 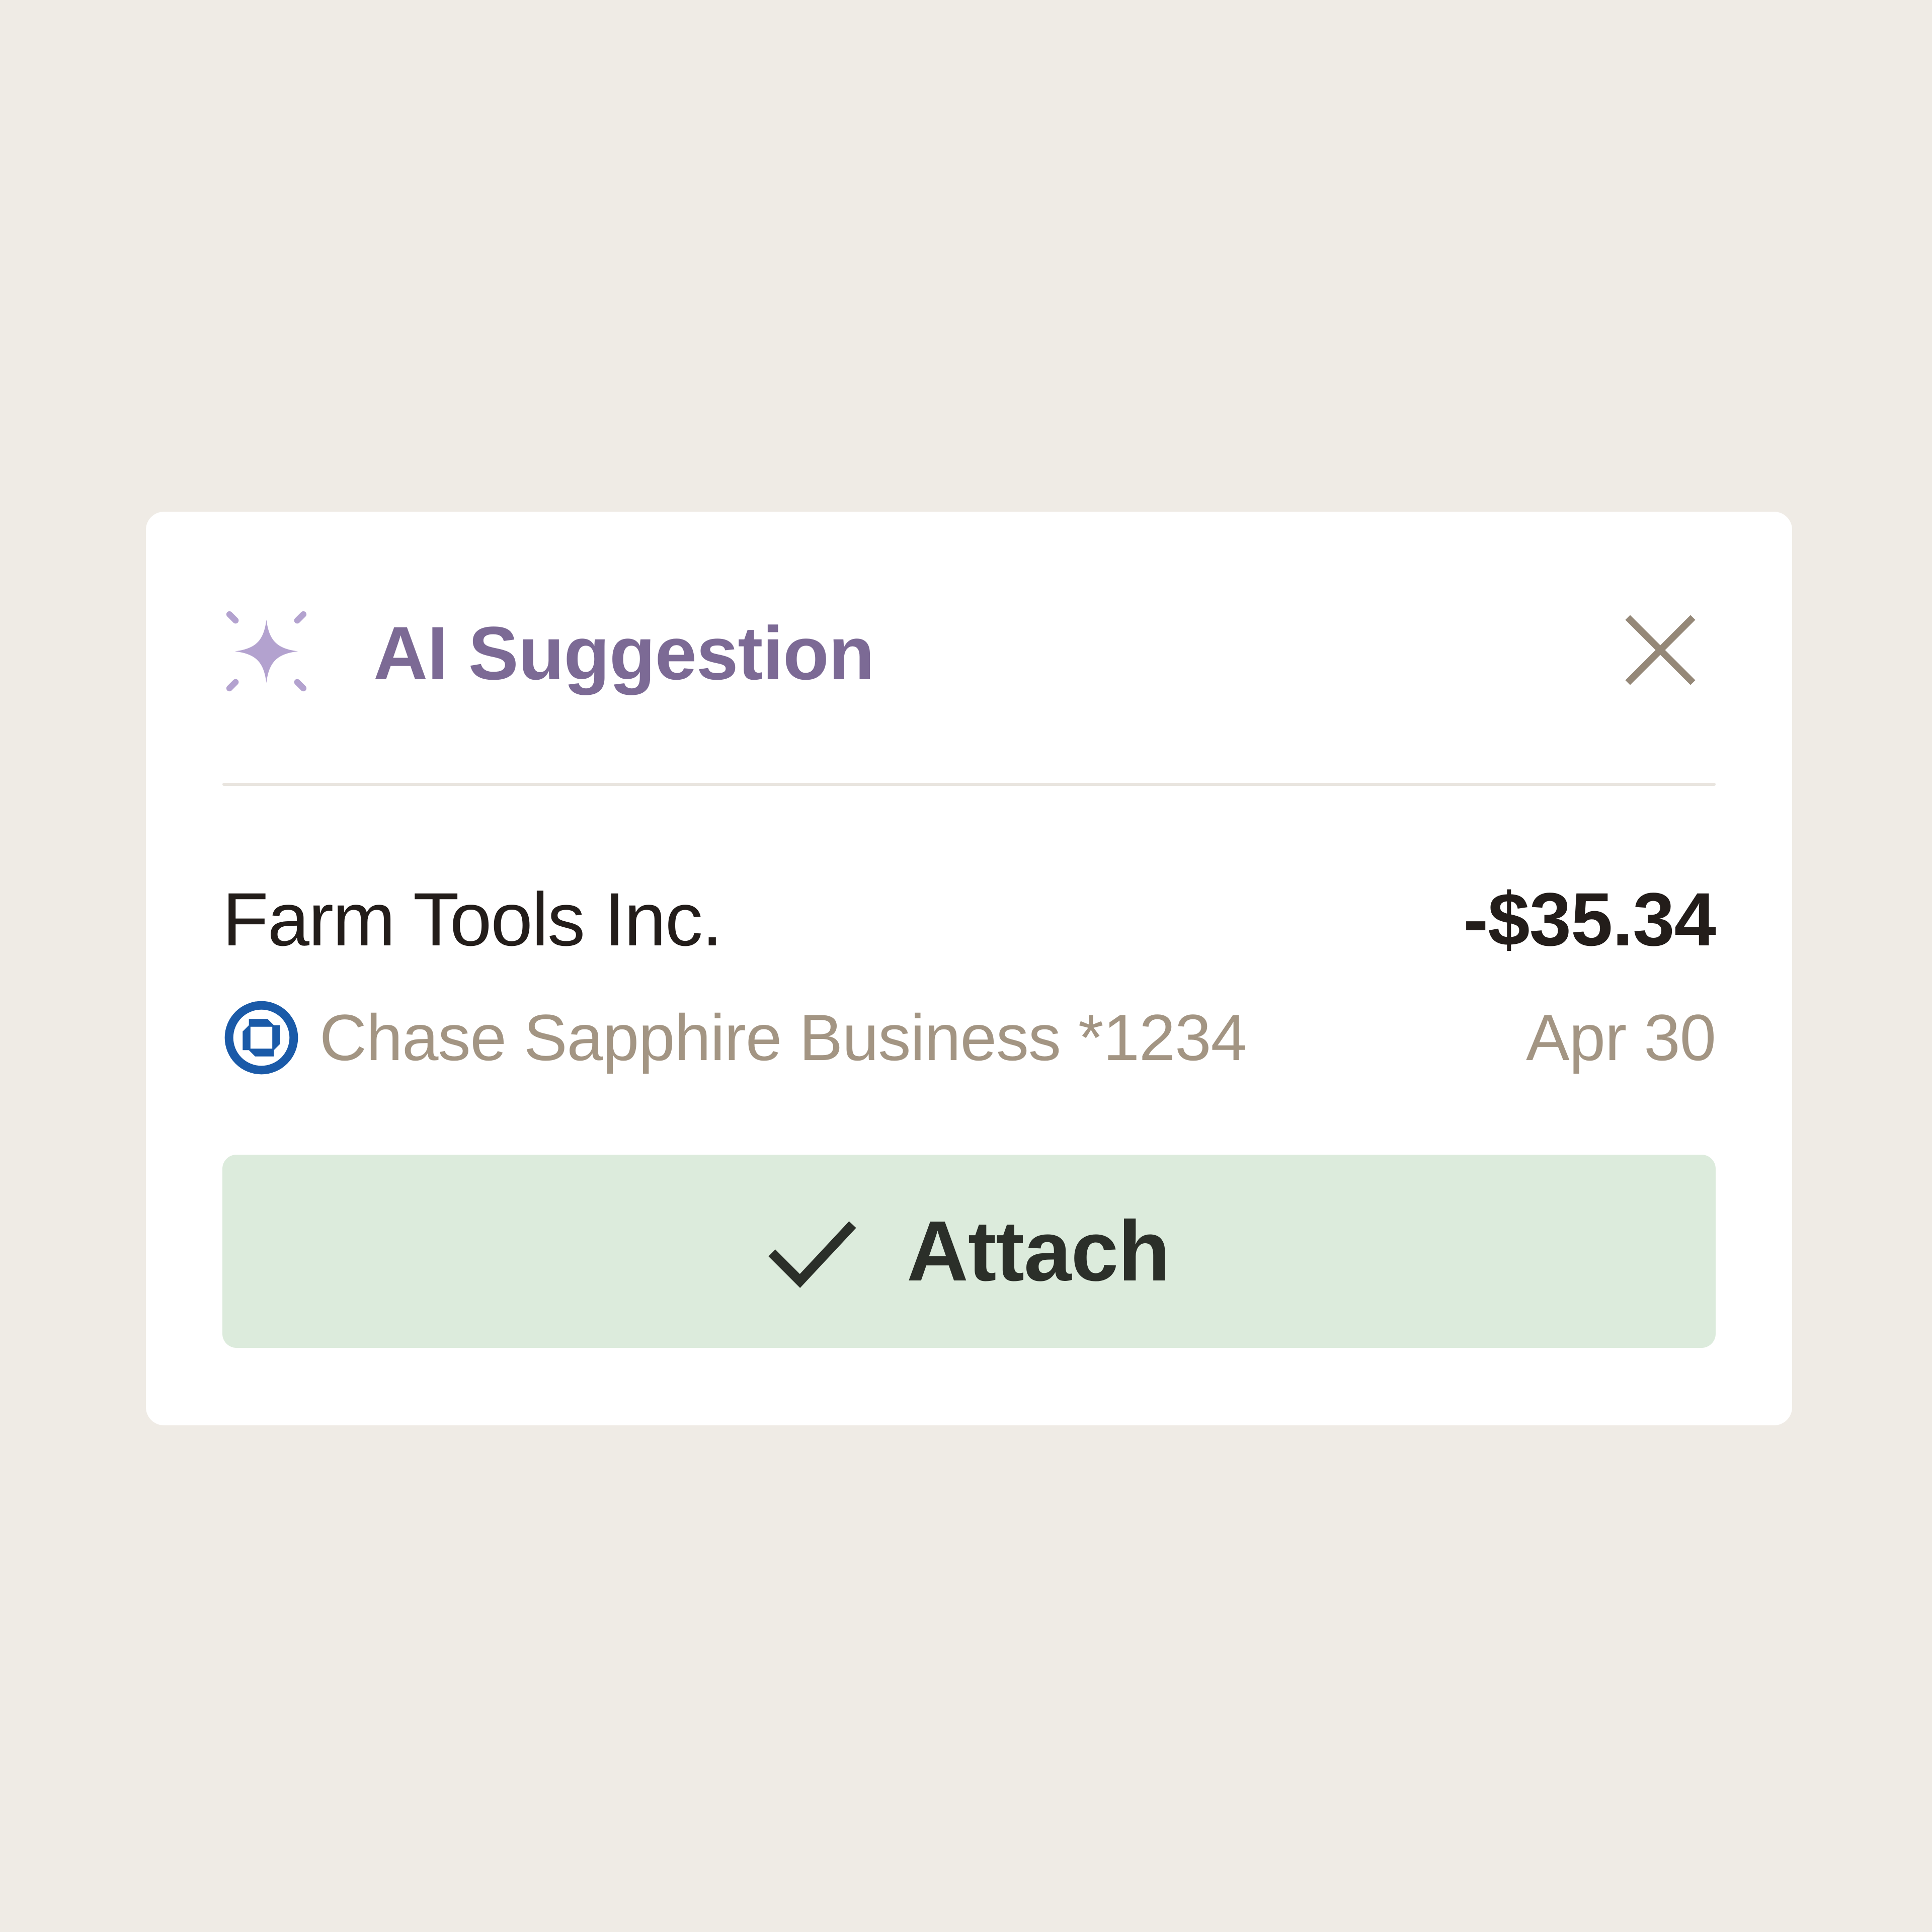 What do you see at coordinates (1038, 1251) in the screenshot?
I see `attach-button-label: Attach` at bounding box center [1038, 1251].